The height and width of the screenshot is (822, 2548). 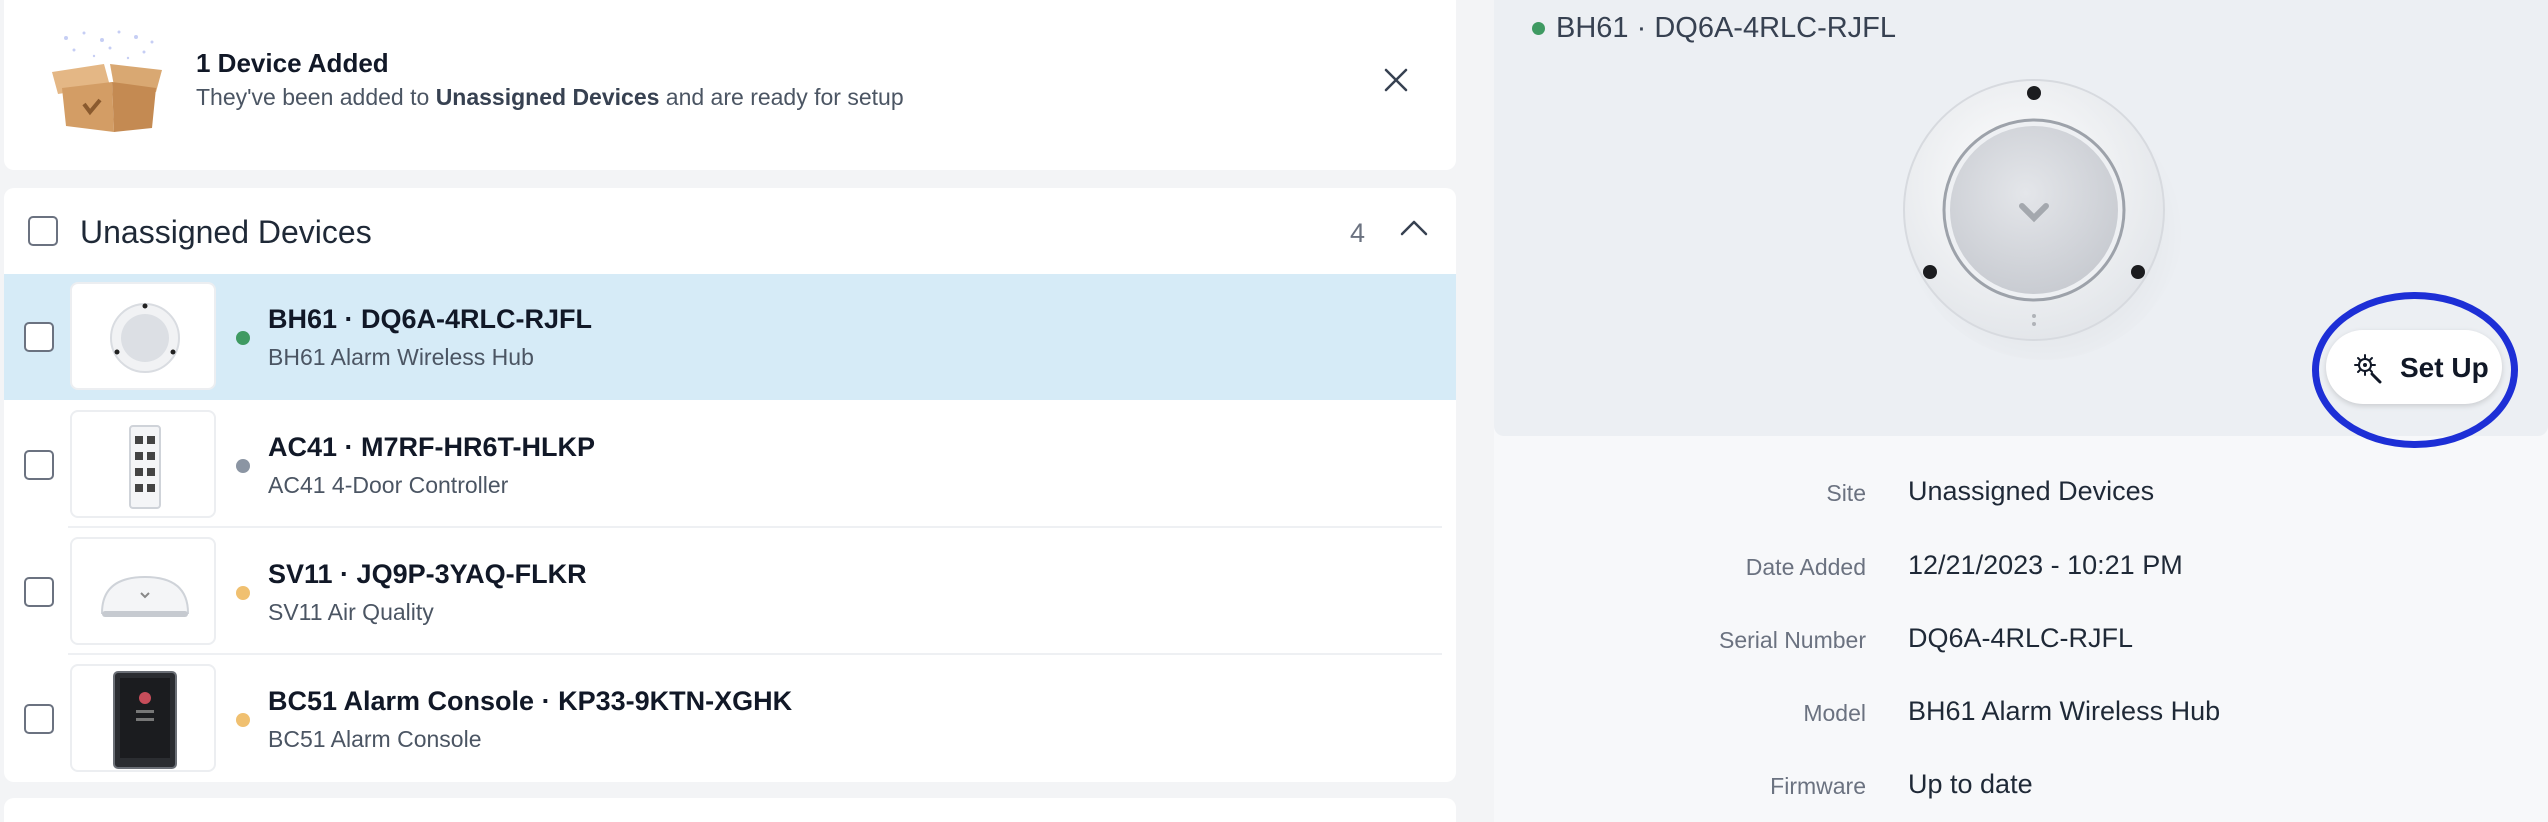 I want to click on air-quality-thumbnail-icon, so click(x=145, y=596).